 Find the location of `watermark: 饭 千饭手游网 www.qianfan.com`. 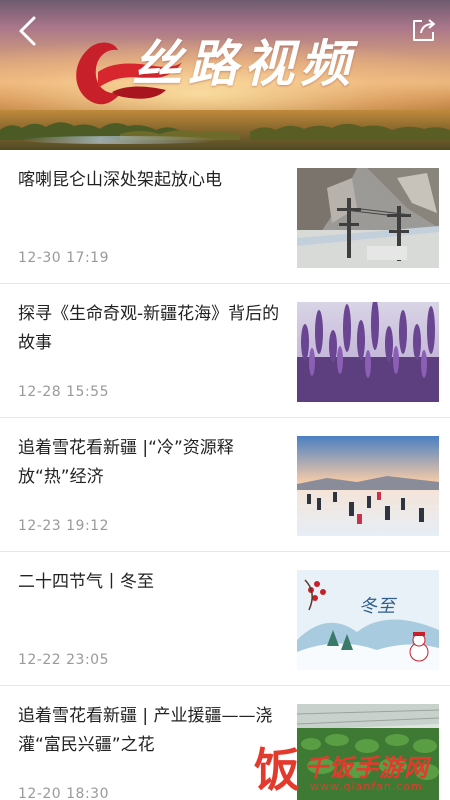

watermark: 饭 千饭手游网 www.qianfan.com is located at coordinates (350, 767).